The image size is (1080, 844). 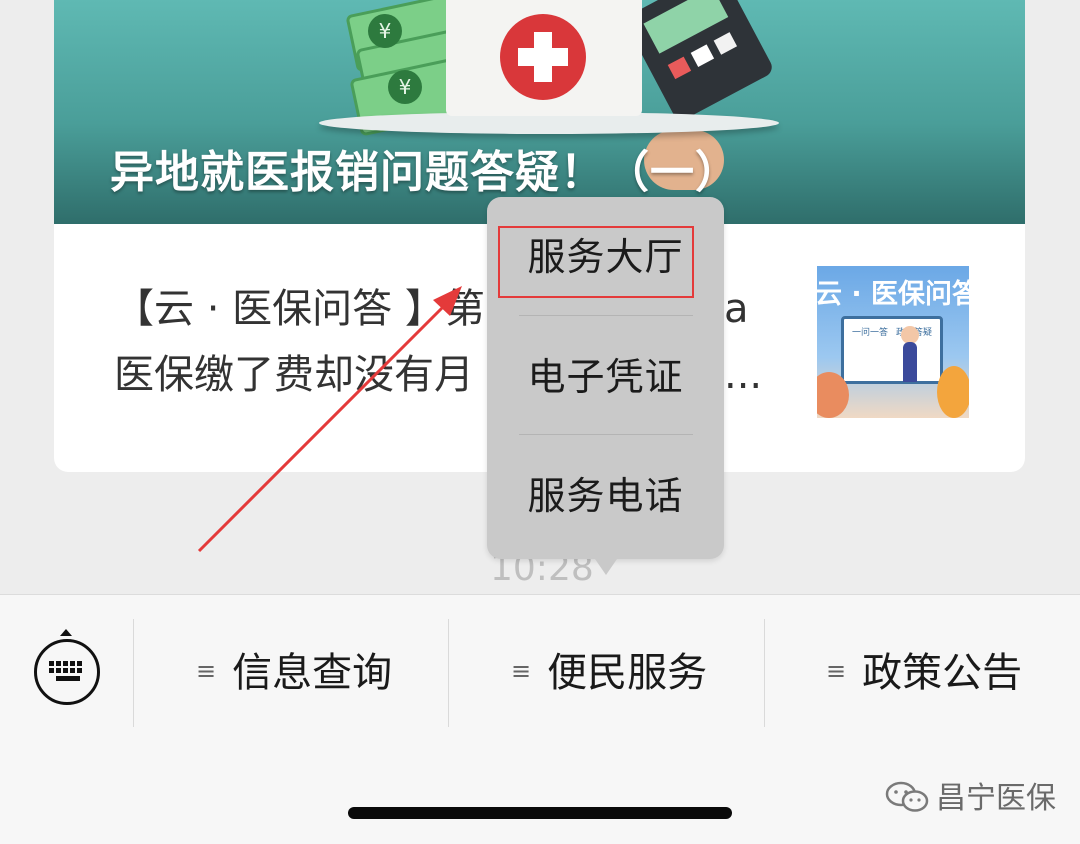 What do you see at coordinates (609, 673) in the screenshot?
I see `tab-convenience-services: ≡ 便民服务` at bounding box center [609, 673].